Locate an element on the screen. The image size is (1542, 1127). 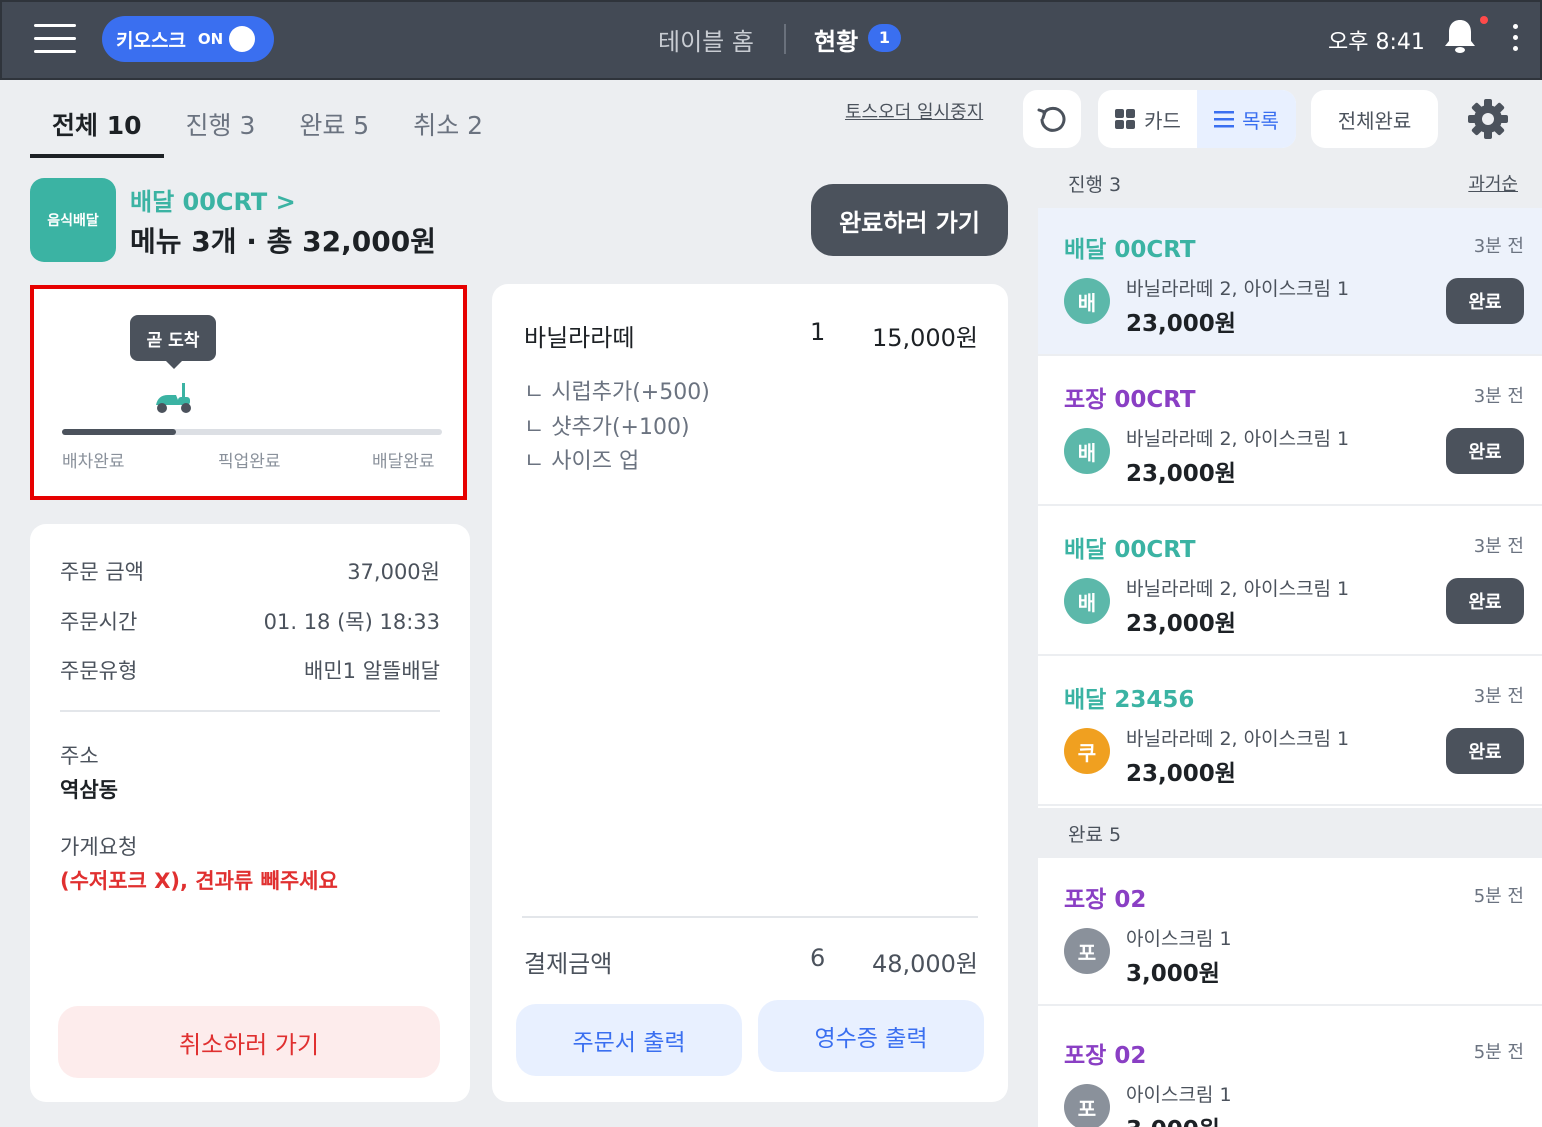
more-vertical-icon is located at coordinates (1515, 39).